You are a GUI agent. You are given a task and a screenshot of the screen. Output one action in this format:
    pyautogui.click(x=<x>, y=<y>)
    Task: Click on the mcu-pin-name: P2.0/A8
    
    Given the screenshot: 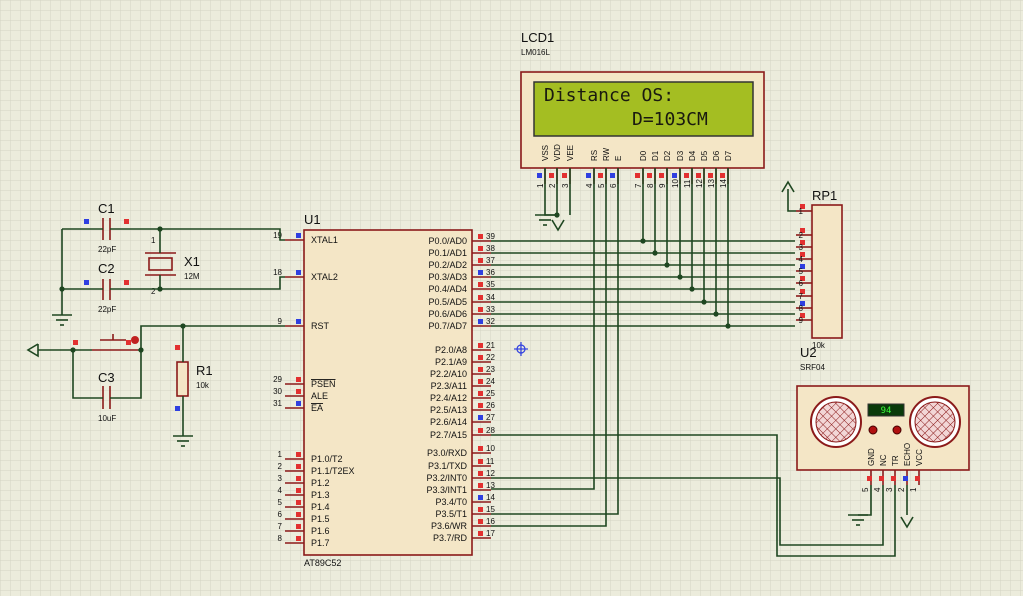 What is the action you would take?
    pyautogui.click(x=451, y=350)
    